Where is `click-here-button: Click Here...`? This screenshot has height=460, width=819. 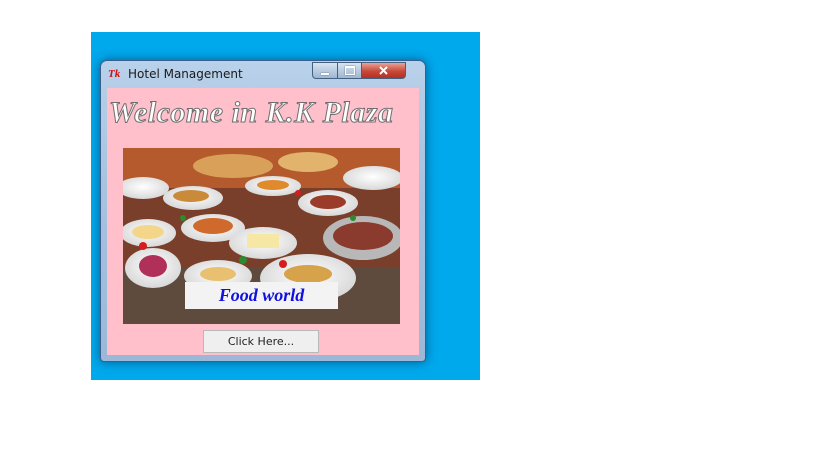 click-here-button: Click Here... is located at coordinates (261, 341).